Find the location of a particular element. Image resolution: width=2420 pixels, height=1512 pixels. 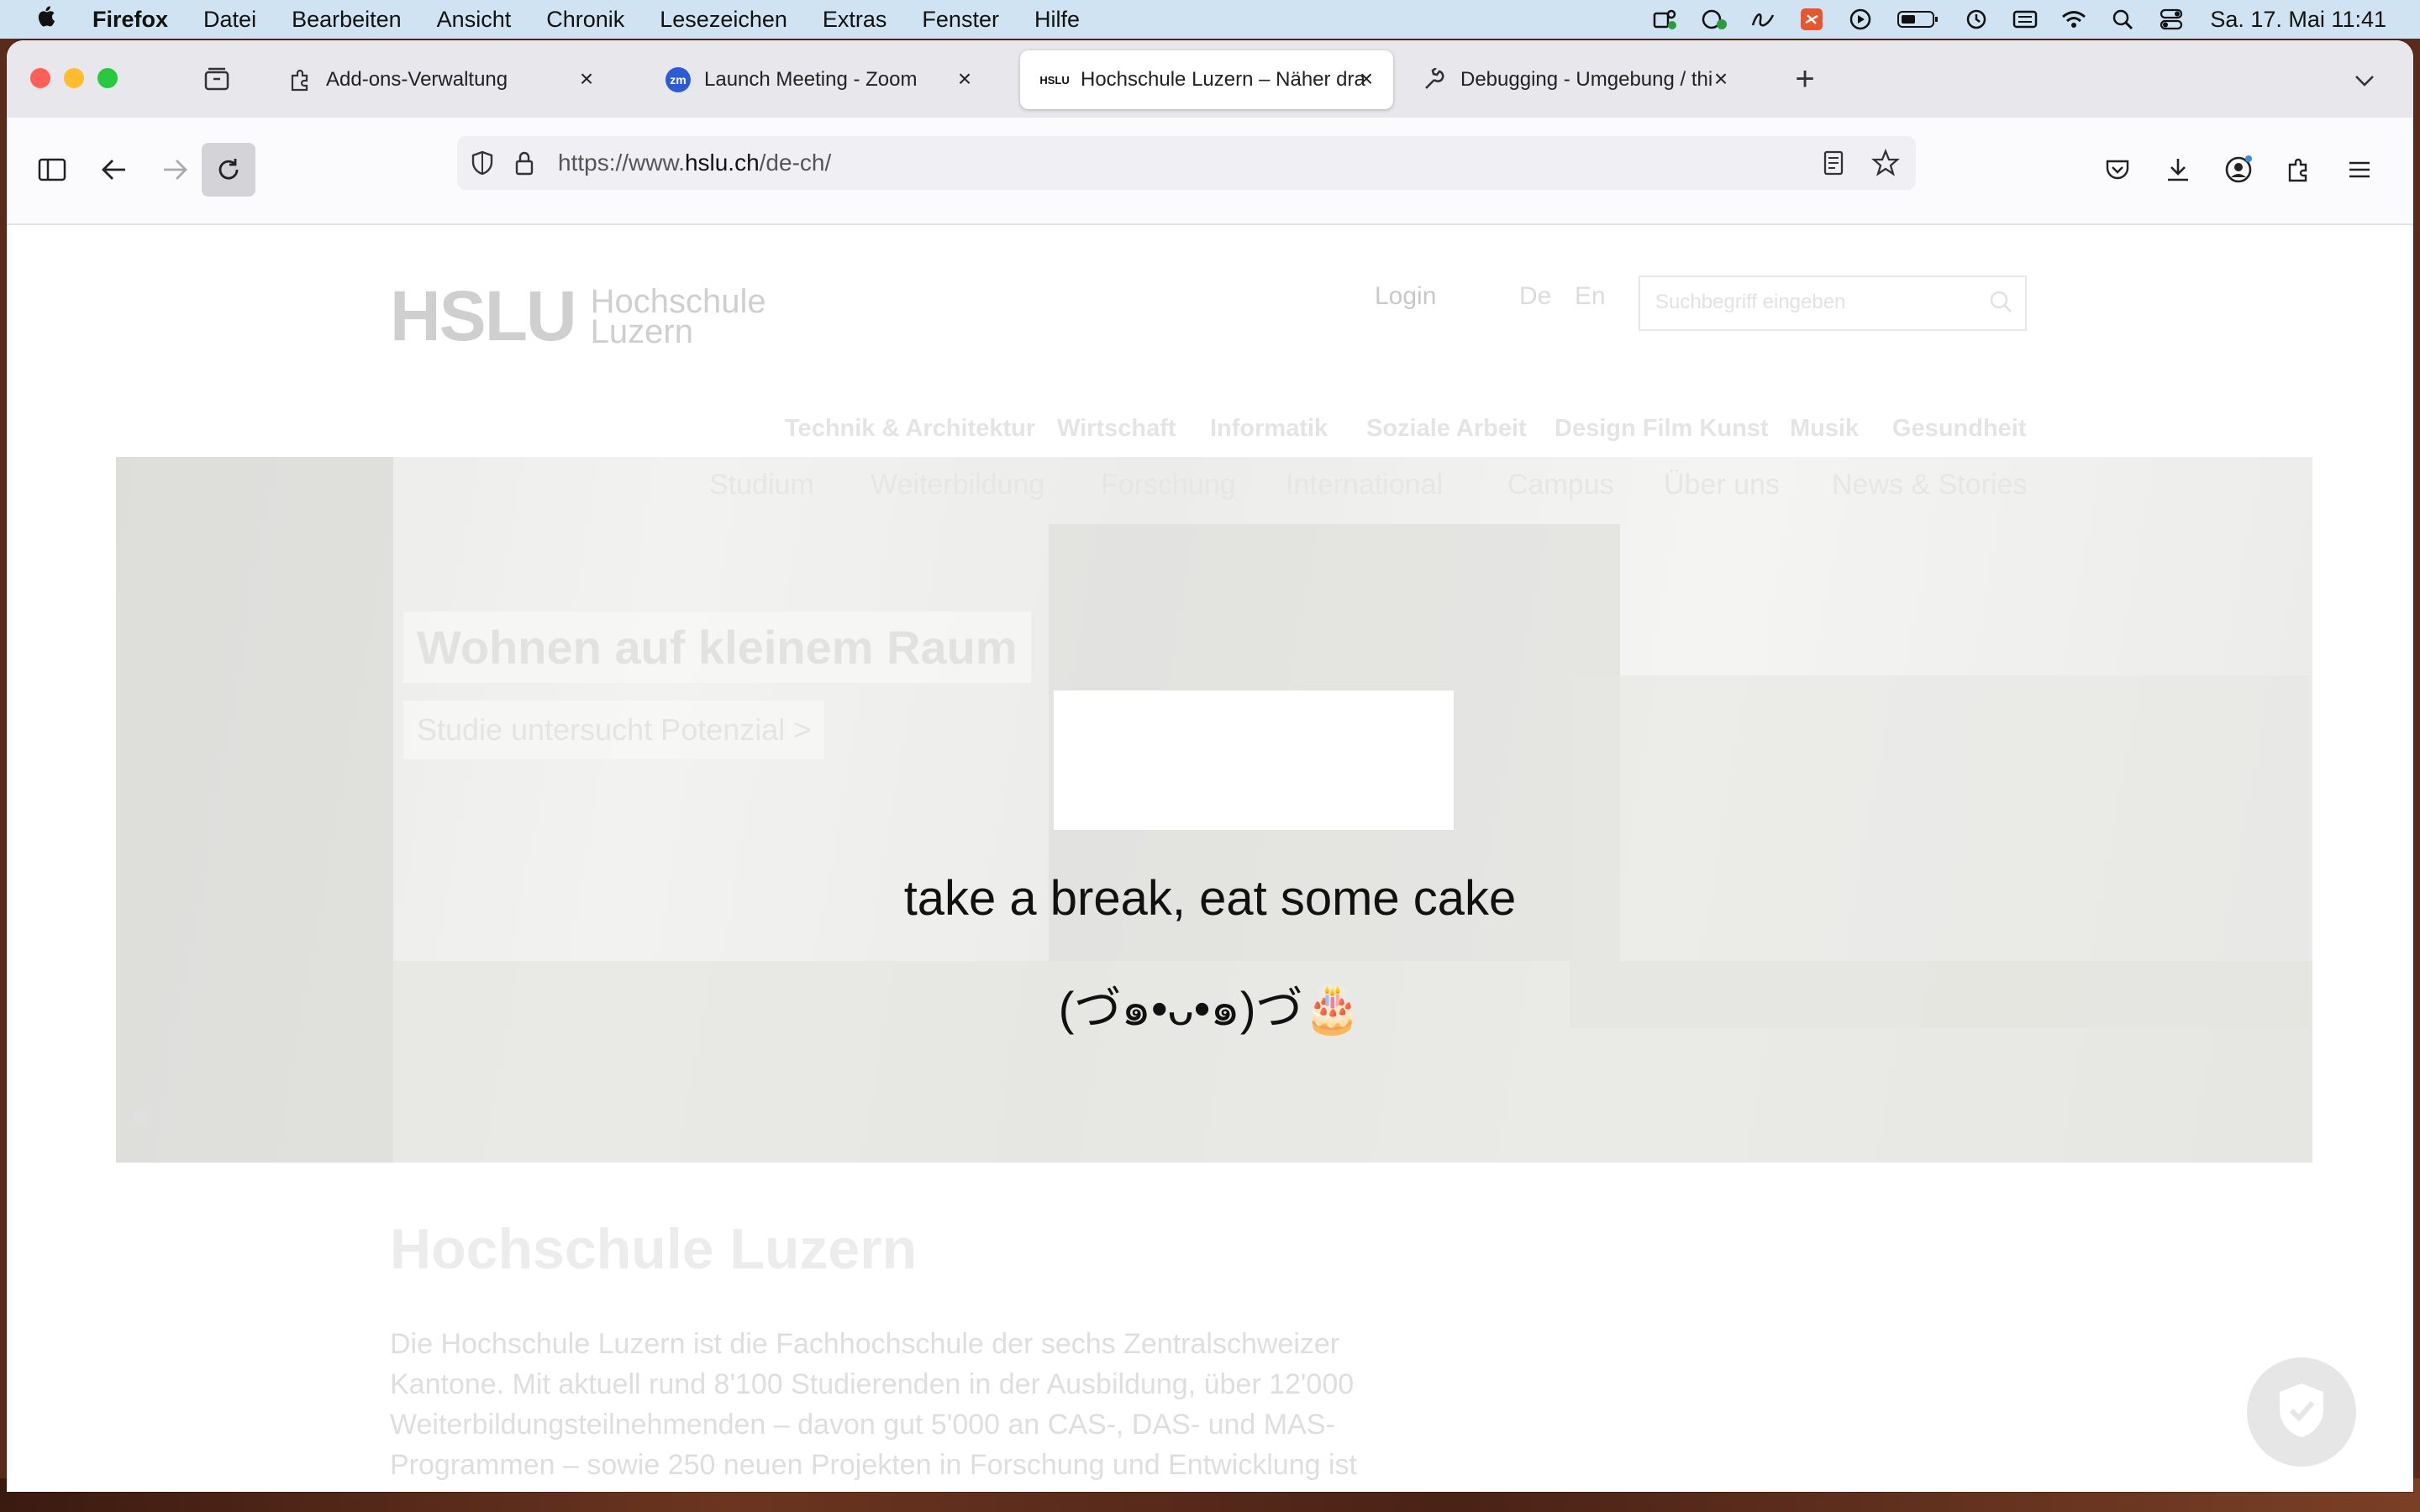

cloud-sync-icon is located at coordinates (1714, 19).